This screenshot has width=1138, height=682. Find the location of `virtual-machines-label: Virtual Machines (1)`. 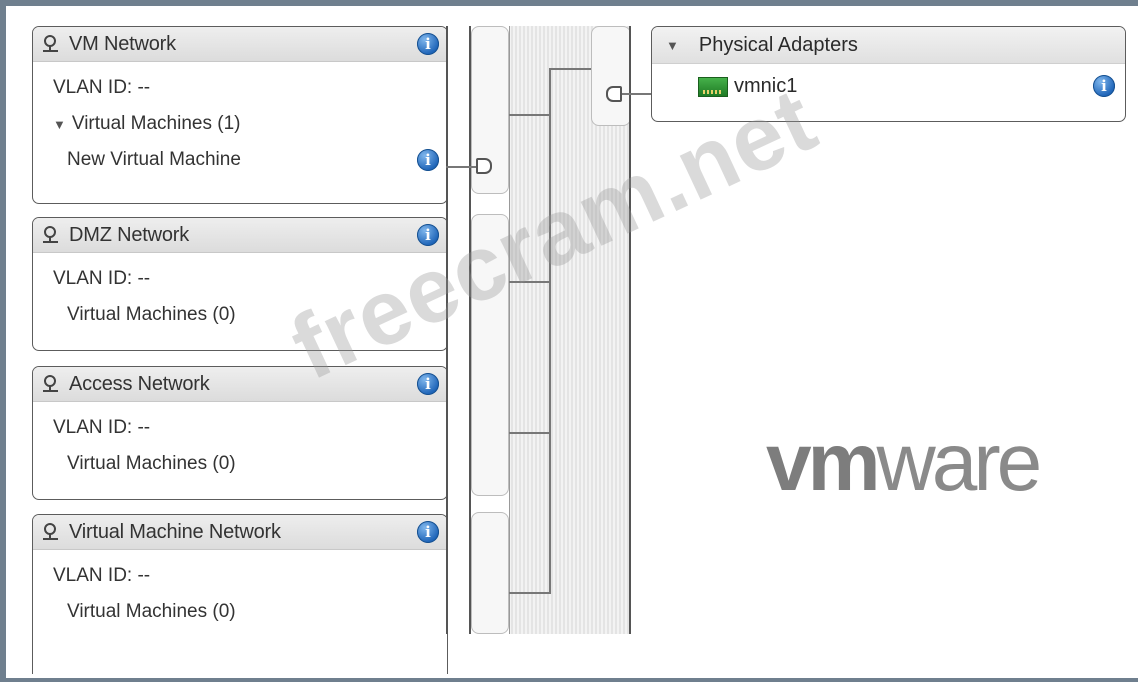

virtual-machines-label: Virtual Machines (1) is located at coordinates (156, 123).